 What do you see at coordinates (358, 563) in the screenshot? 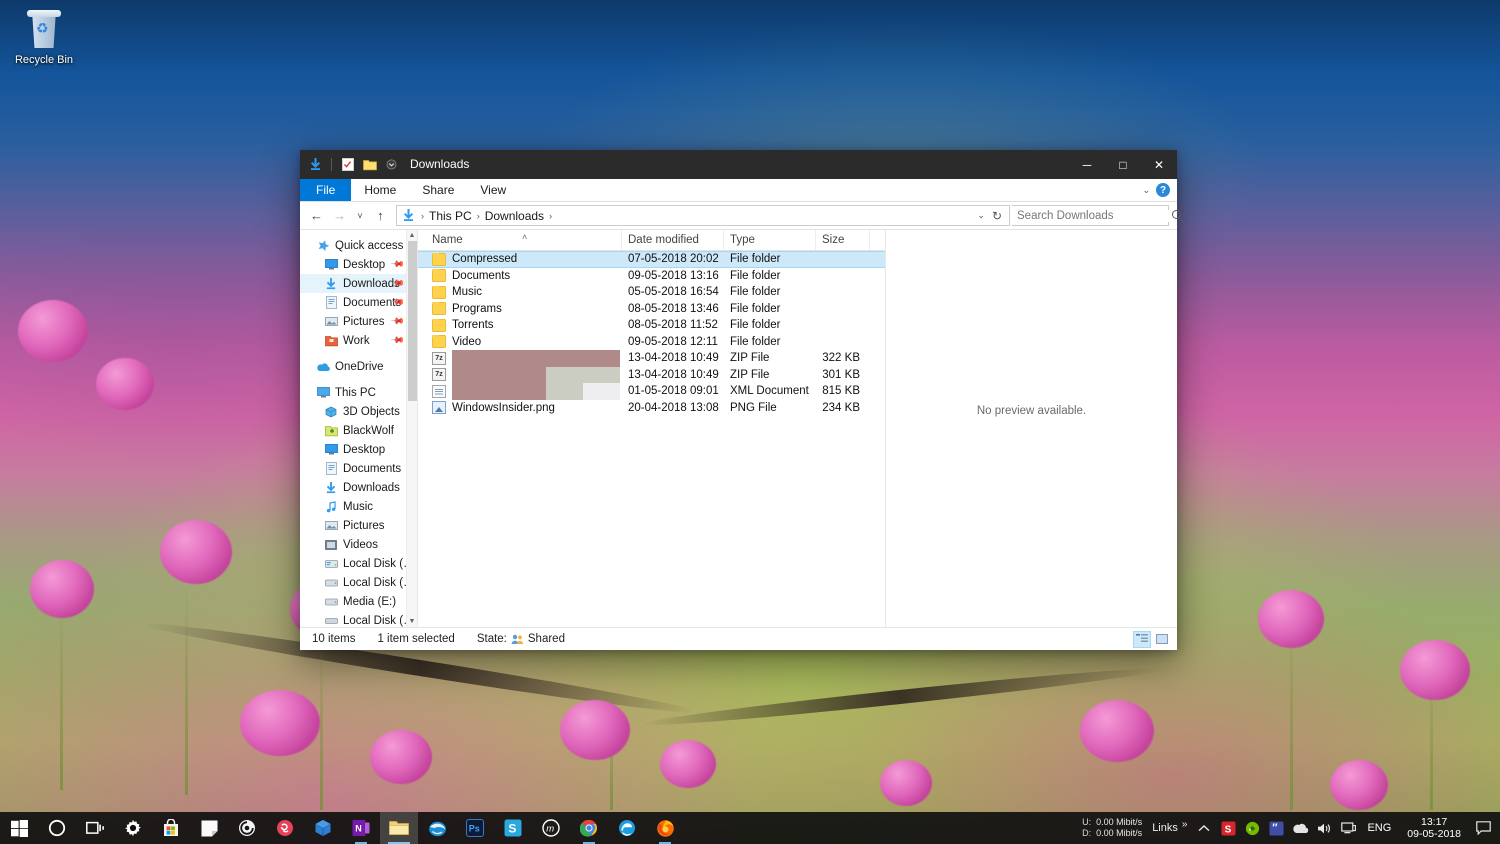
I see `sidebar-item-local-disk-c: Local Disk (C:)` at bounding box center [358, 563].